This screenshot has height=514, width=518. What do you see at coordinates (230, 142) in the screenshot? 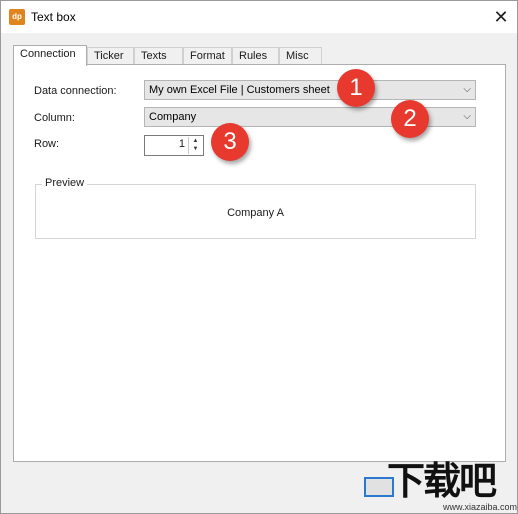
I see `annotation-badge-3: 3` at bounding box center [230, 142].